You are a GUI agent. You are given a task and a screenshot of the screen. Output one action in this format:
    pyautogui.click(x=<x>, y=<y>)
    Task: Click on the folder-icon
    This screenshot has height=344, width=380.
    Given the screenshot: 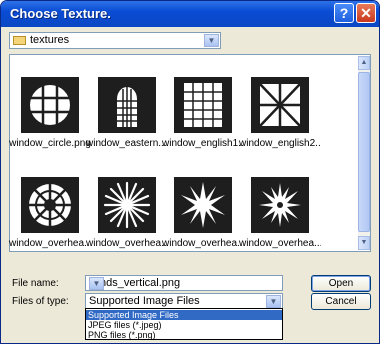 What is the action you would take?
    pyautogui.click(x=19, y=40)
    